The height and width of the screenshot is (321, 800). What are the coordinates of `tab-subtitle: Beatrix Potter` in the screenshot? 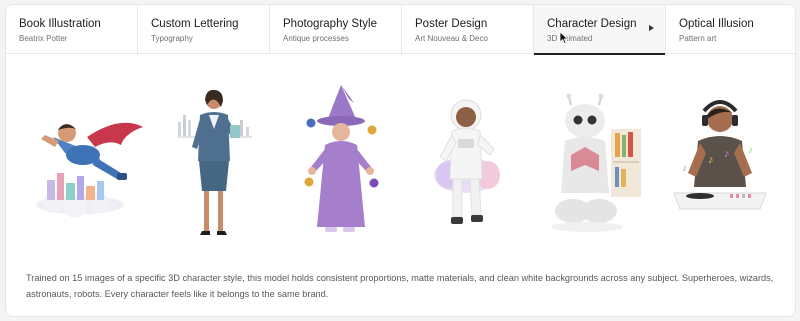 It's located at (43, 38).